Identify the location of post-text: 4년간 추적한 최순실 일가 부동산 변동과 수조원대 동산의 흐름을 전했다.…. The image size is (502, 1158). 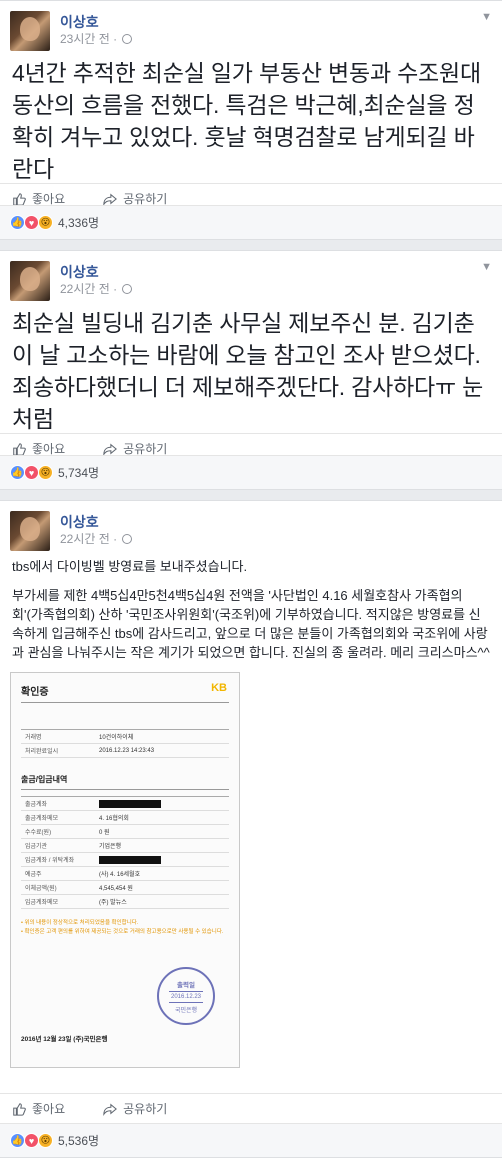
(246, 121).